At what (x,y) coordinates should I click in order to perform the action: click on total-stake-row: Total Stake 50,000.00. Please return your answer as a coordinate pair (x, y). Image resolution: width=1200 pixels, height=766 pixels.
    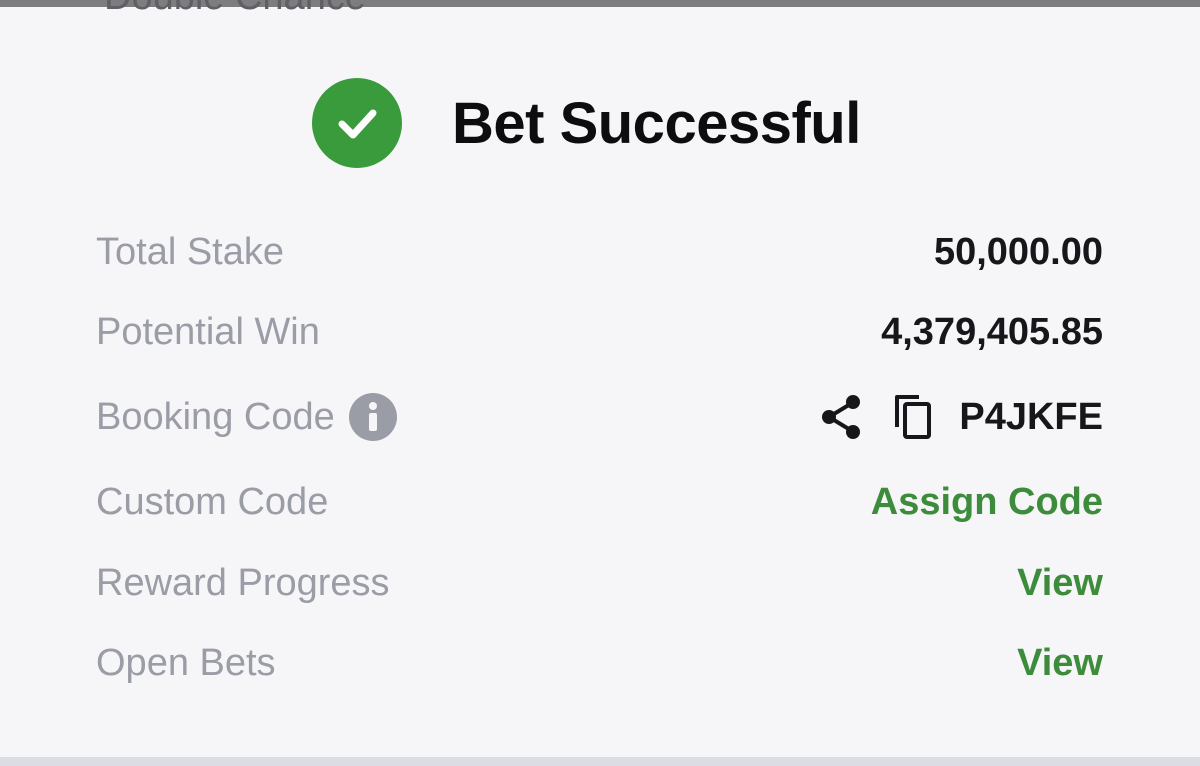
    Looking at the image, I should click on (599, 252).